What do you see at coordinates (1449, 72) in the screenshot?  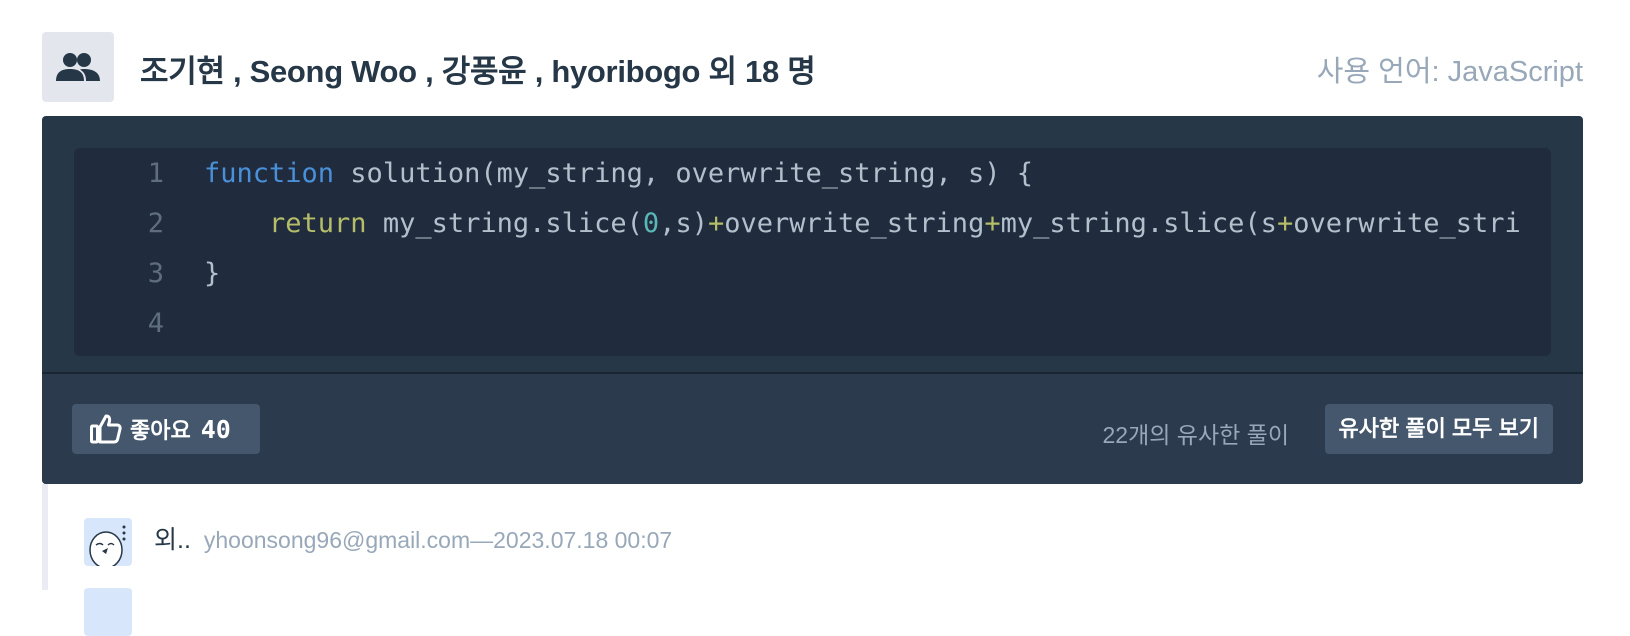 I see `language-label: 사용 언어: JavaScript` at bounding box center [1449, 72].